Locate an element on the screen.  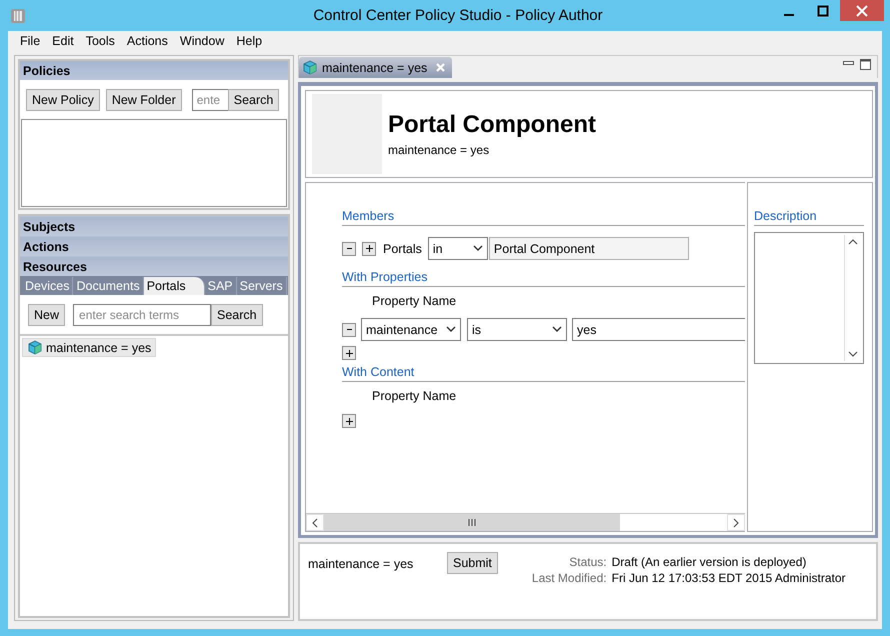
value-field: yes is located at coordinates (658, 329).